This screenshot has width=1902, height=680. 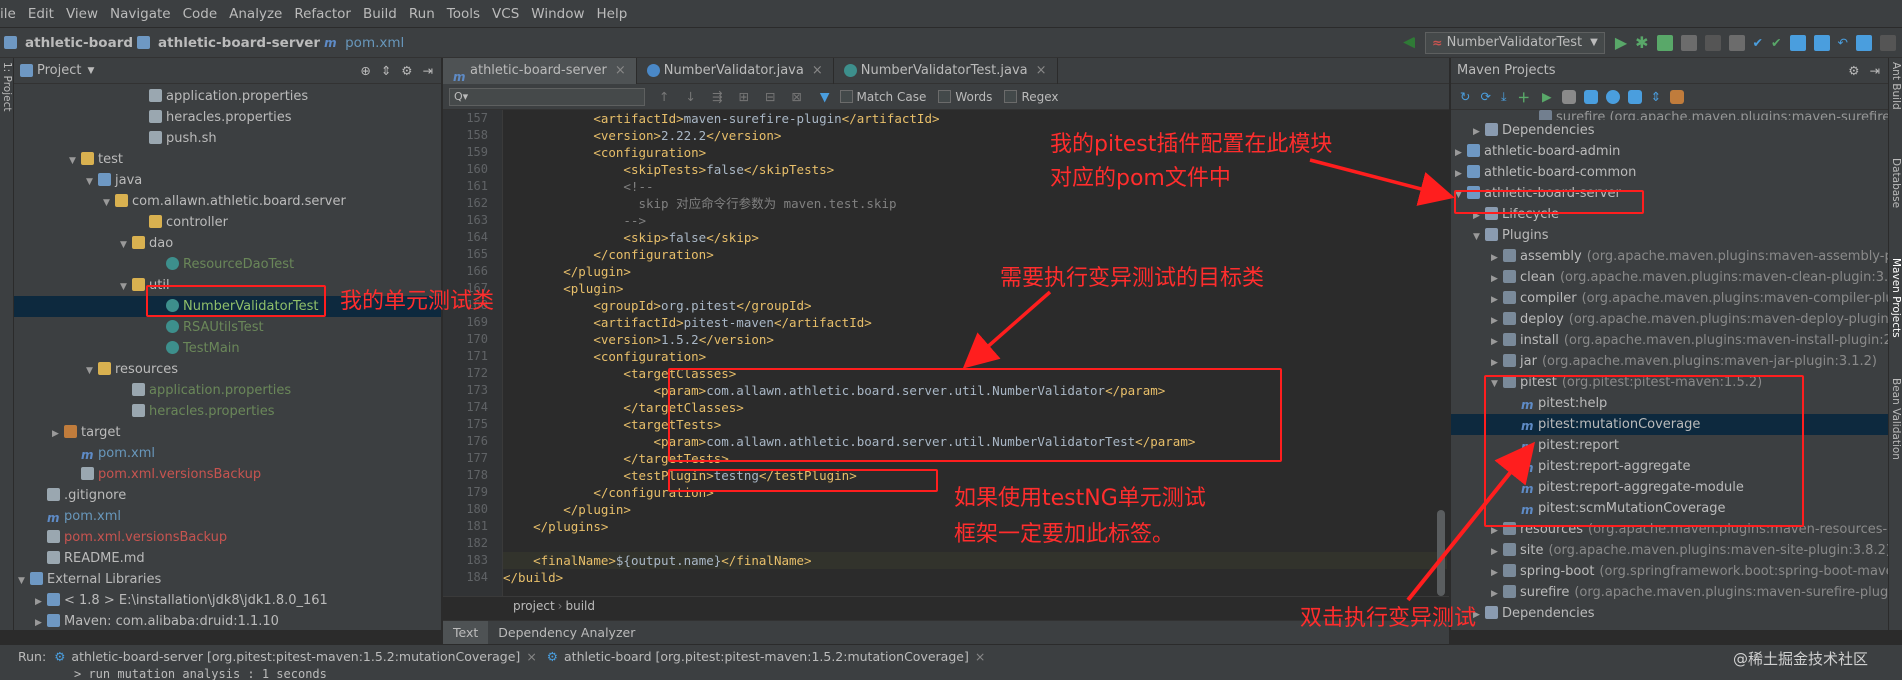 What do you see at coordinates (1007, 329) in the screenshot?
I see `arrow-to-target-classes` at bounding box center [1007, 329].